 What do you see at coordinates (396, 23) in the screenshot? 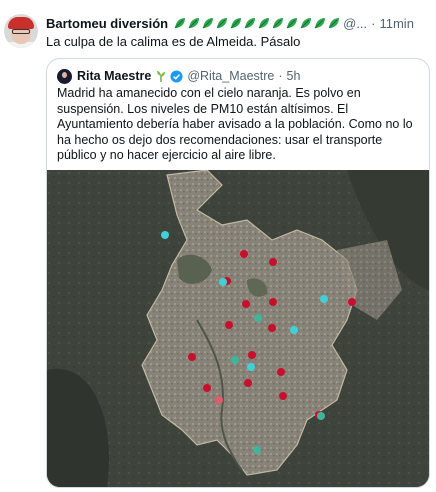
I see `timestamp: 11min` at bounding box center [396, 23].